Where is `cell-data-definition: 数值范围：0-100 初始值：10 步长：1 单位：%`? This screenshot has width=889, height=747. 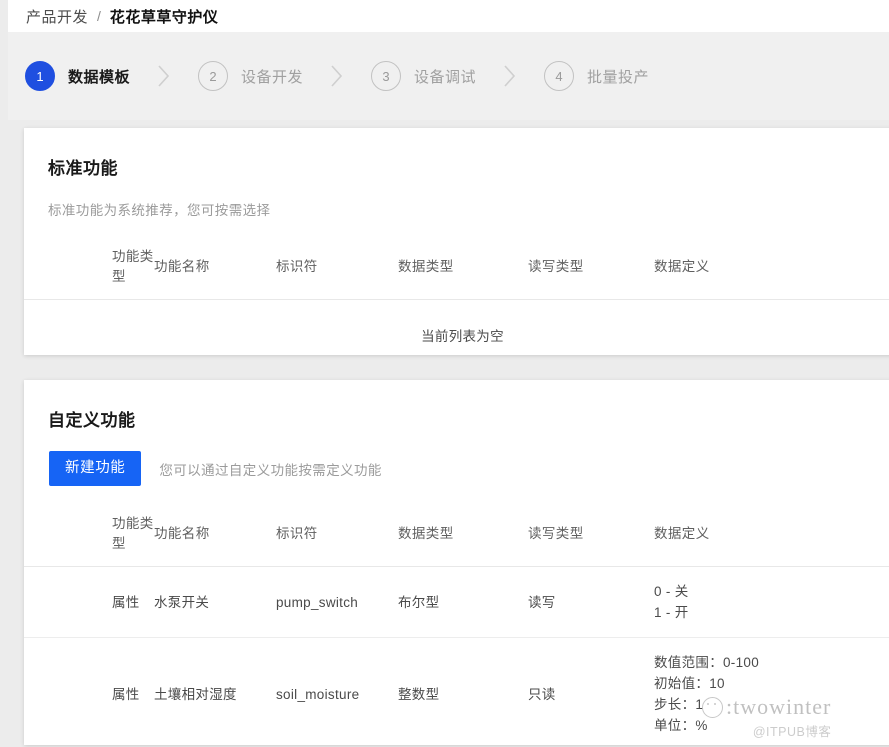
cell-data-definition: 数值范围：0-100 初始值：10 步长：1 单位：% is located at coordinates (771, 691).